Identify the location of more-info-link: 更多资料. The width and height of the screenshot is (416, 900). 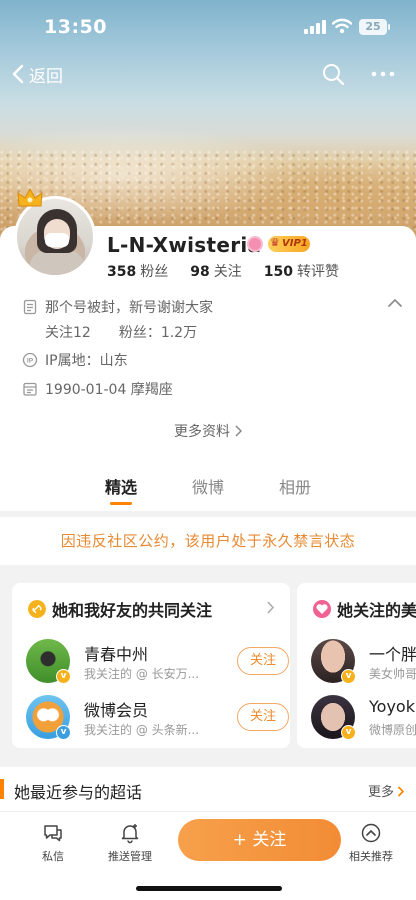
(208, 431).